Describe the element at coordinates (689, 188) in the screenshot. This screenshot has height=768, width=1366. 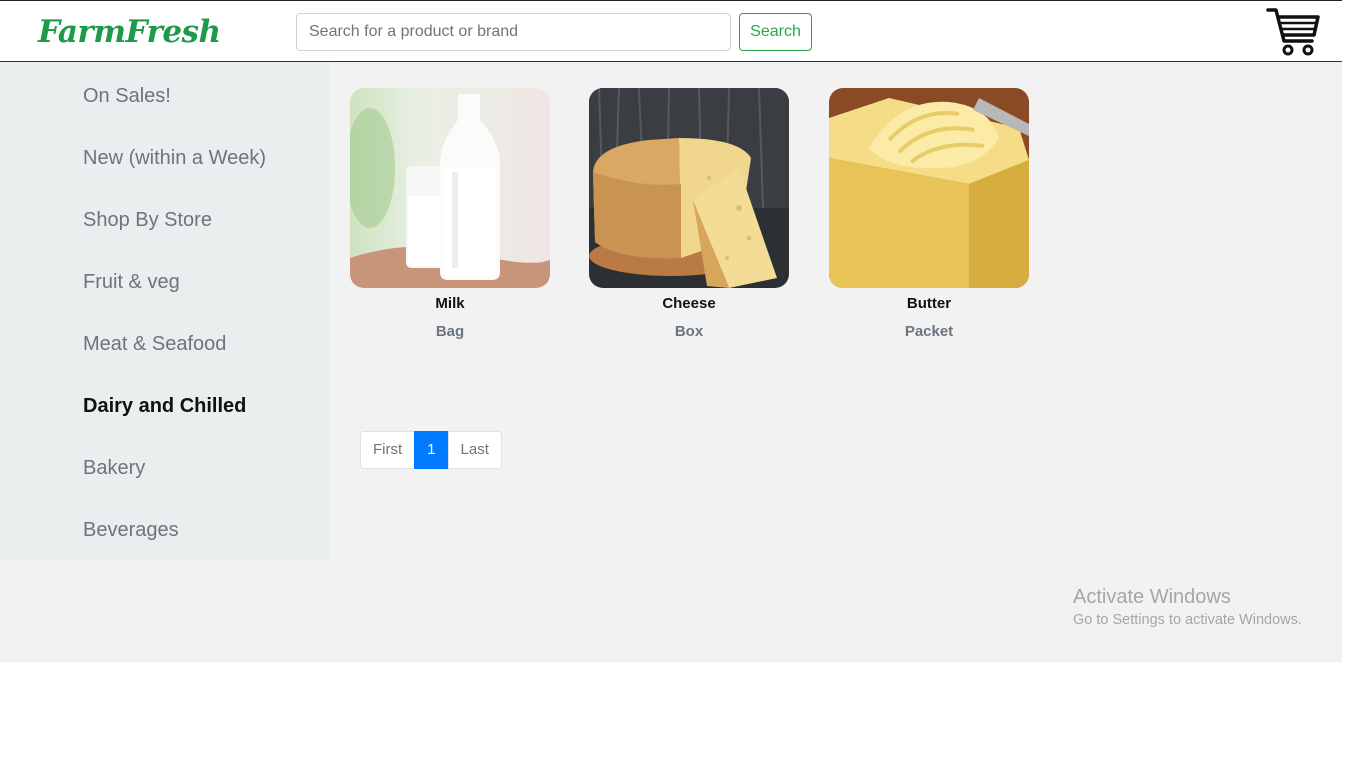
I see `cheese-wheel-photo` at that location.